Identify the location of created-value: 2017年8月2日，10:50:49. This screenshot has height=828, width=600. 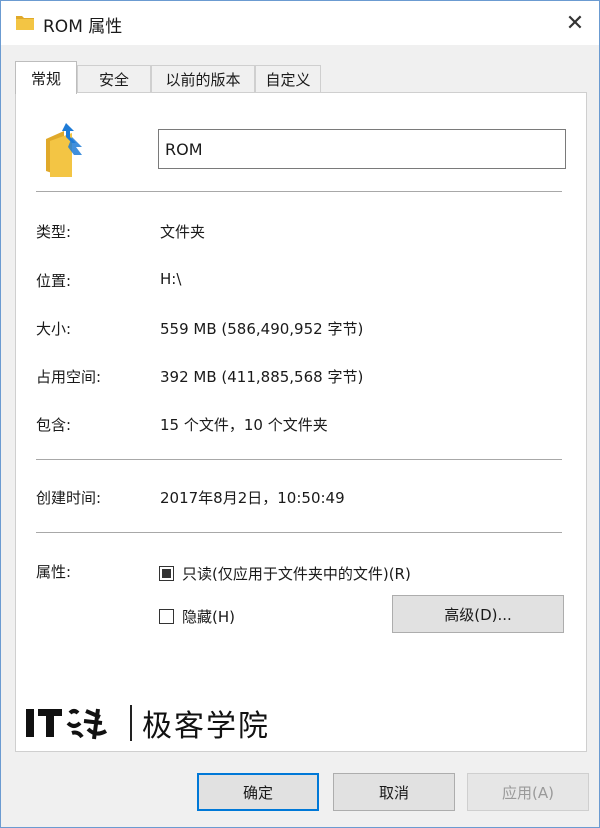
(252, 498).